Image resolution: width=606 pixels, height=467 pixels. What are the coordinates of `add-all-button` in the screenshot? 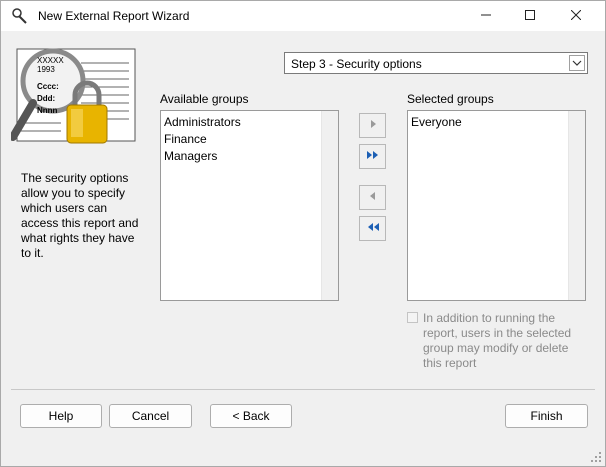 It's located at (372, 156).